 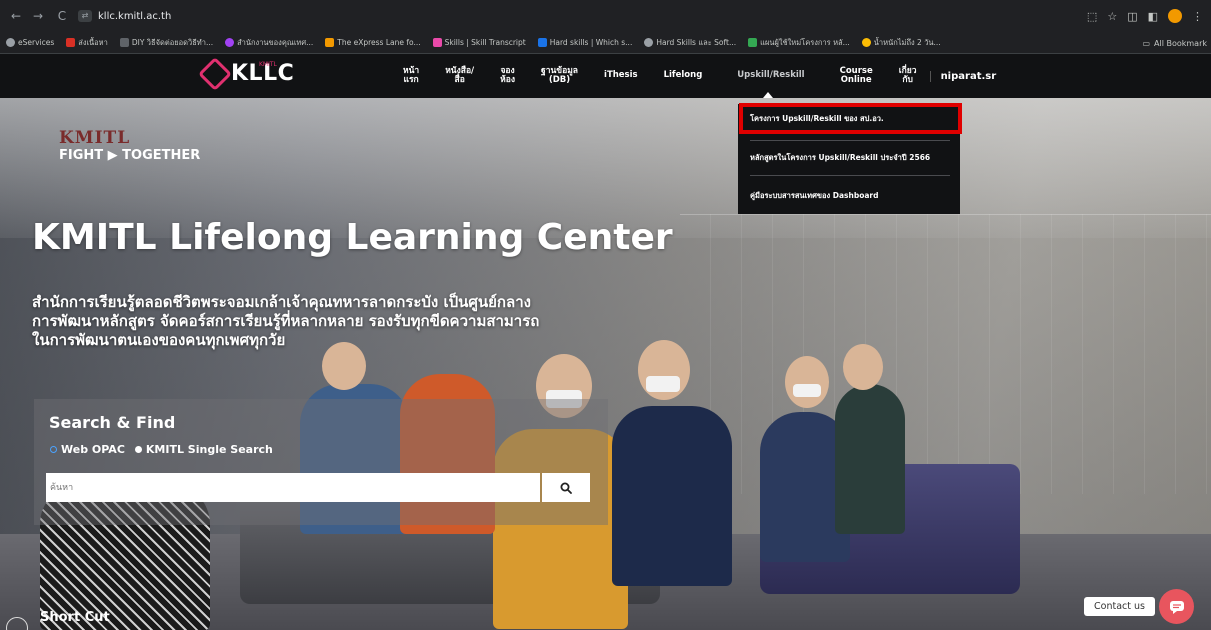 What do you see at coordinates (1112, 16) in the screenshot?
I see `bookmark-star-icon: ☆` at bounding box center [1112, 16].